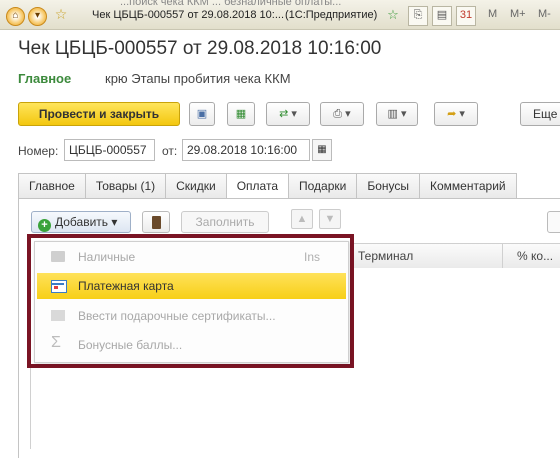 Image resolution: width=560 pixels, height=458 pixels. I want to click on related-documents-button: ➦ ▾, so click(456, 114).